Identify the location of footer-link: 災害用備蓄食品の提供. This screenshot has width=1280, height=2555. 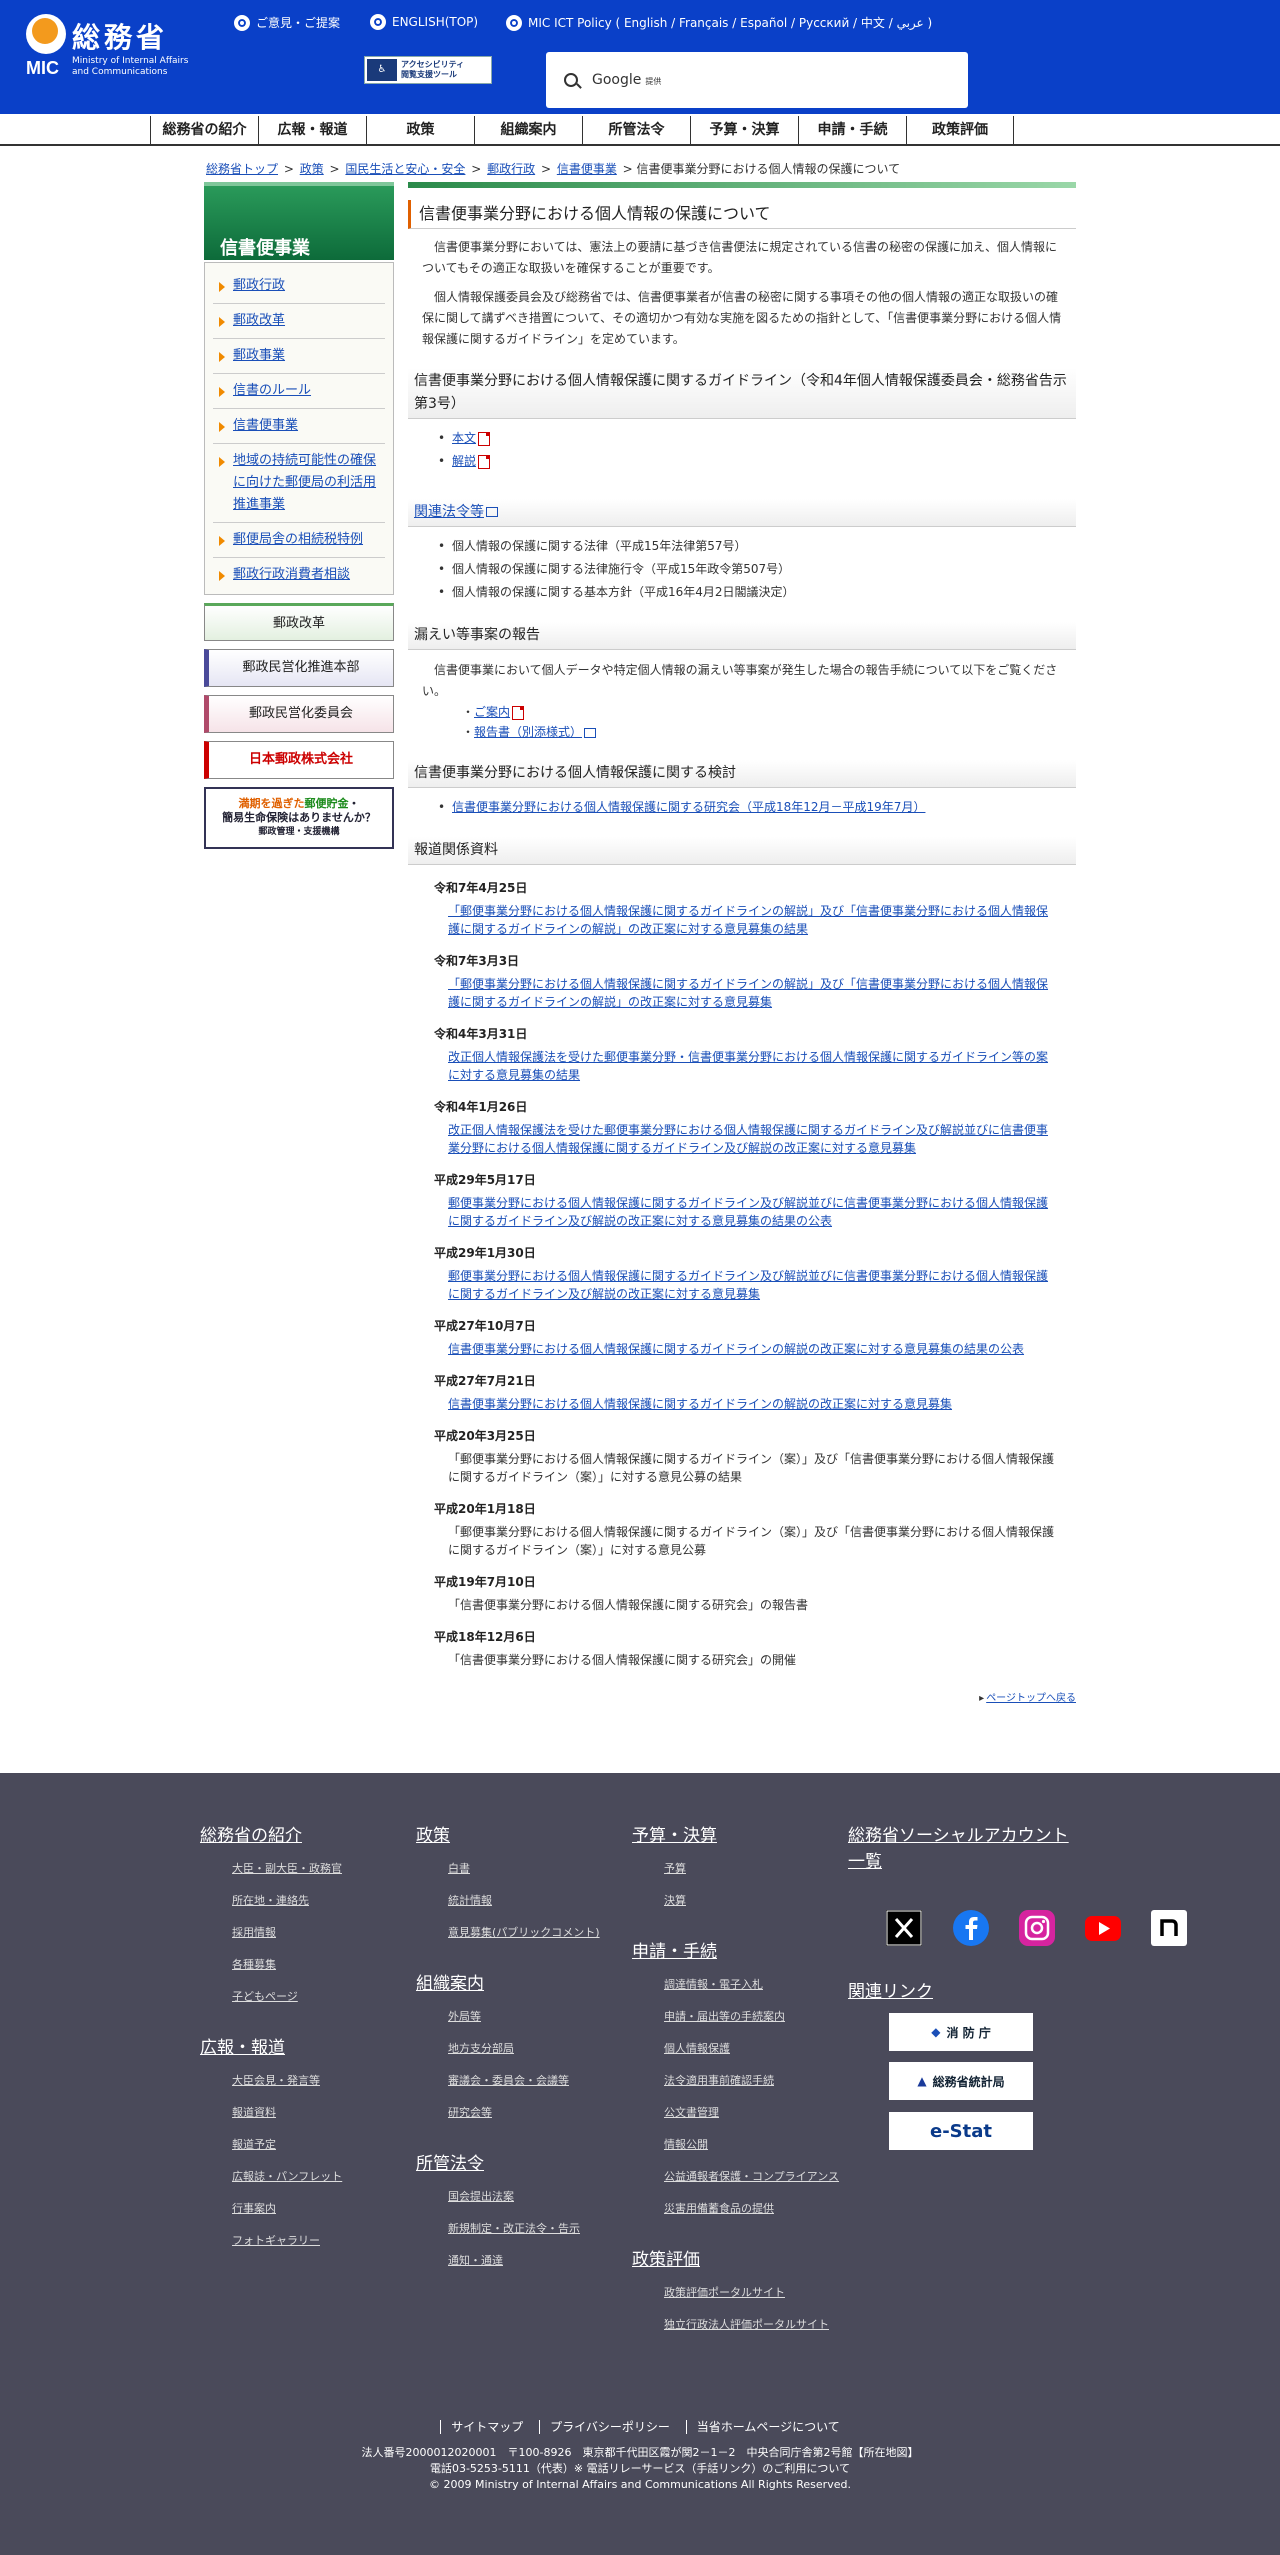
(756, 2209).